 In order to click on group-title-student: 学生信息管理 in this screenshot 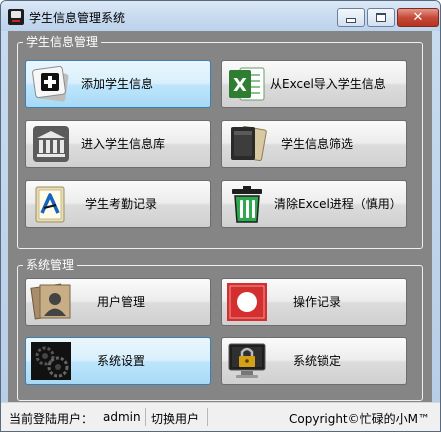, I will do `click(62, 42)`.